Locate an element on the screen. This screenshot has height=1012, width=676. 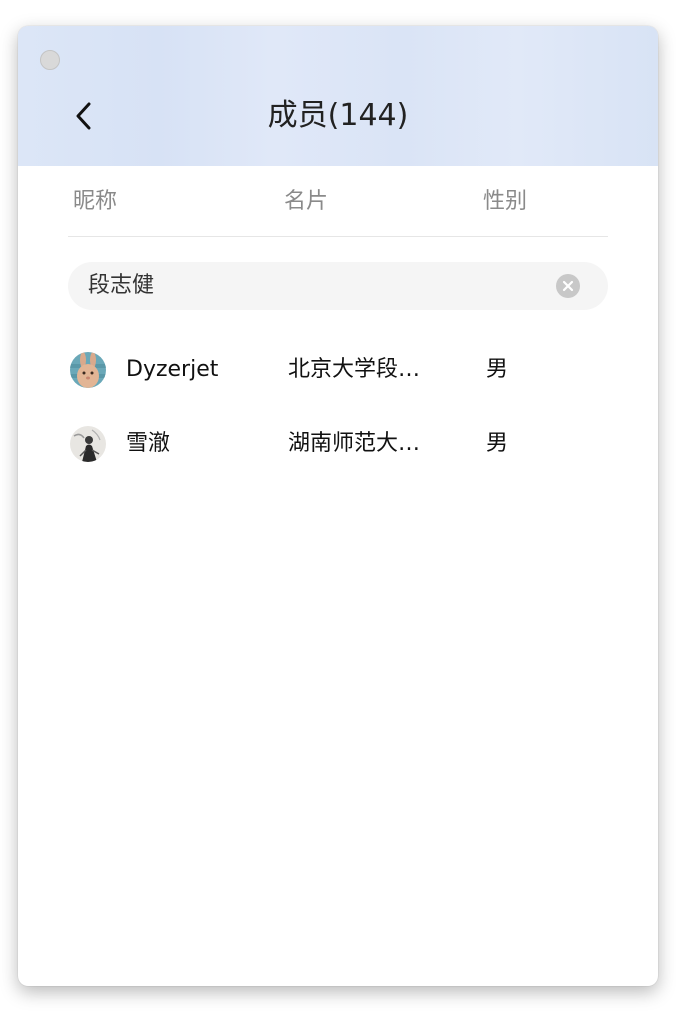
member-row: Dyzerjet 北京大学段志健 男 is located at coordinates (338, 370).